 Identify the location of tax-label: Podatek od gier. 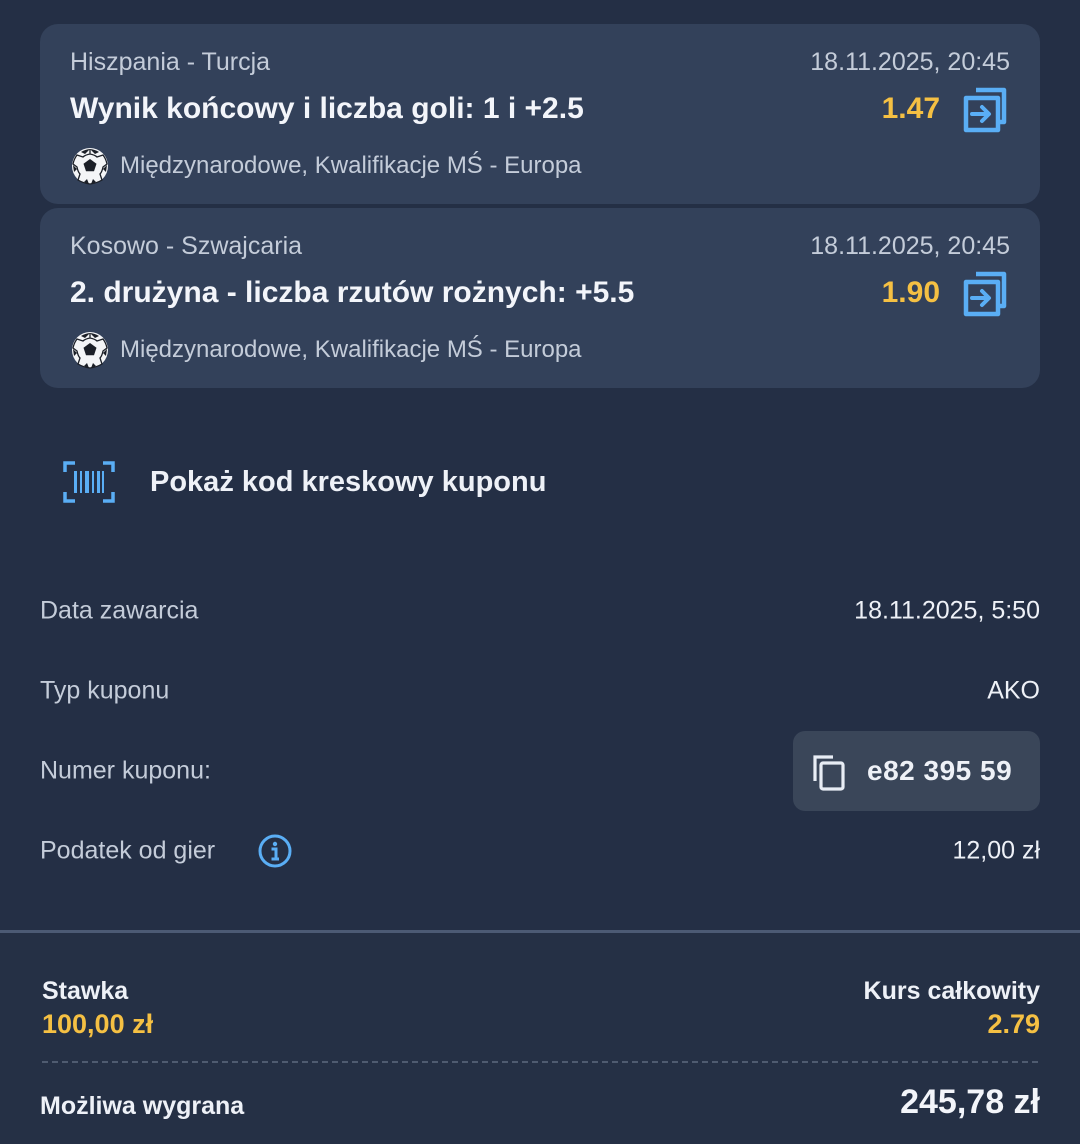
(128, 850).